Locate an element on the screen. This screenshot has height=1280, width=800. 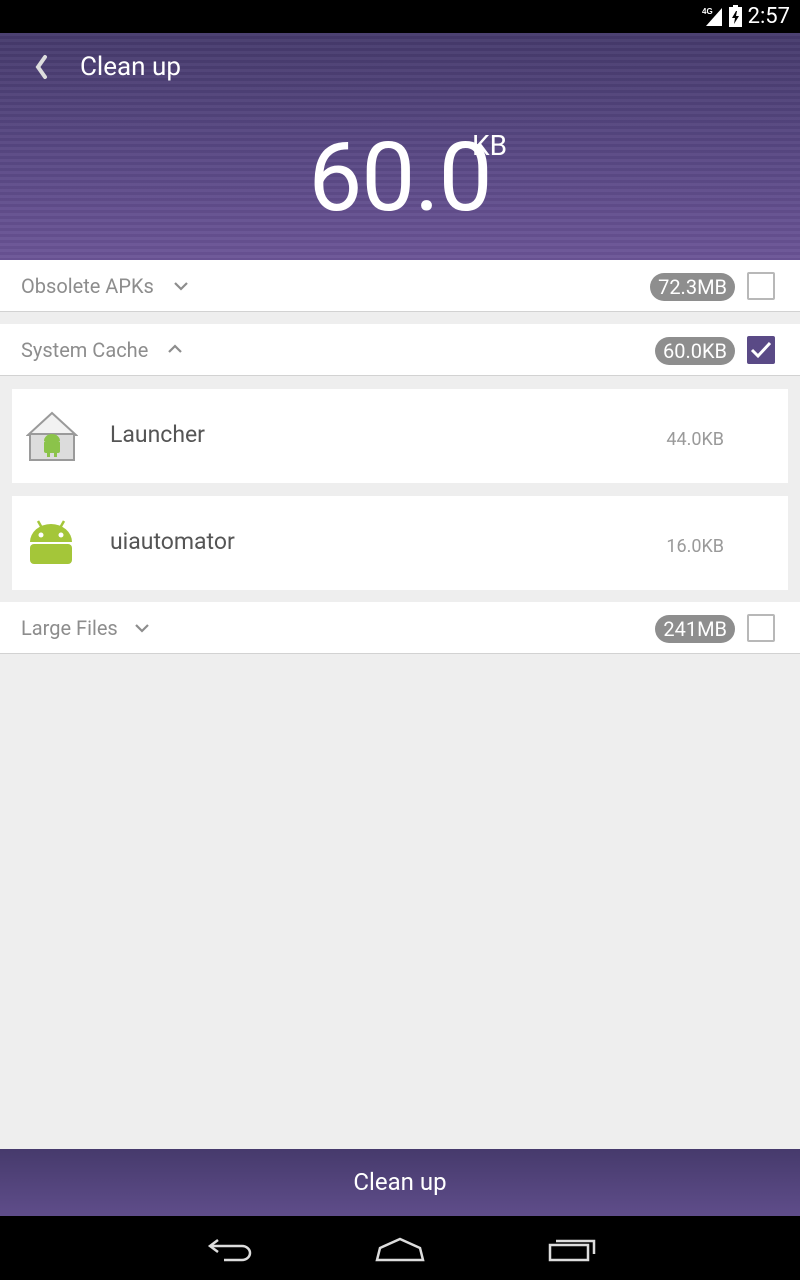
total-size-value: 60.0 is located at coordinates (400, 178).